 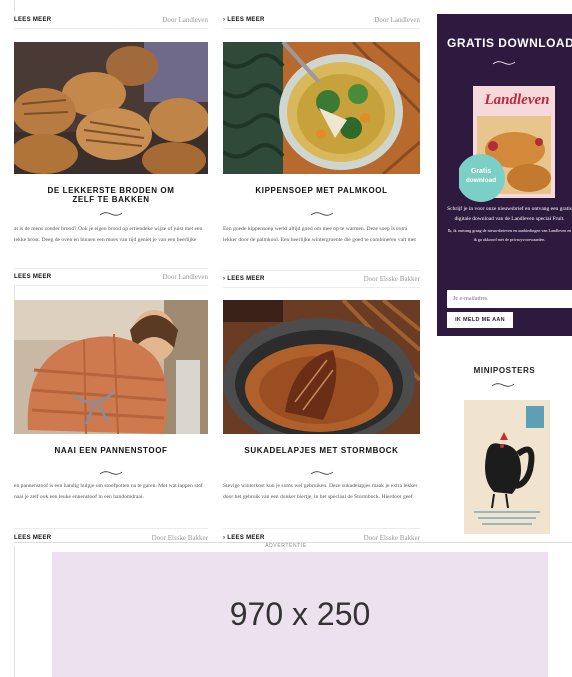 What do you see at coordinates (111, 277) in the screenshot?
I see `card-meta-bottom: LEES MEER Door Landleven` at bounding box center [111, 277].